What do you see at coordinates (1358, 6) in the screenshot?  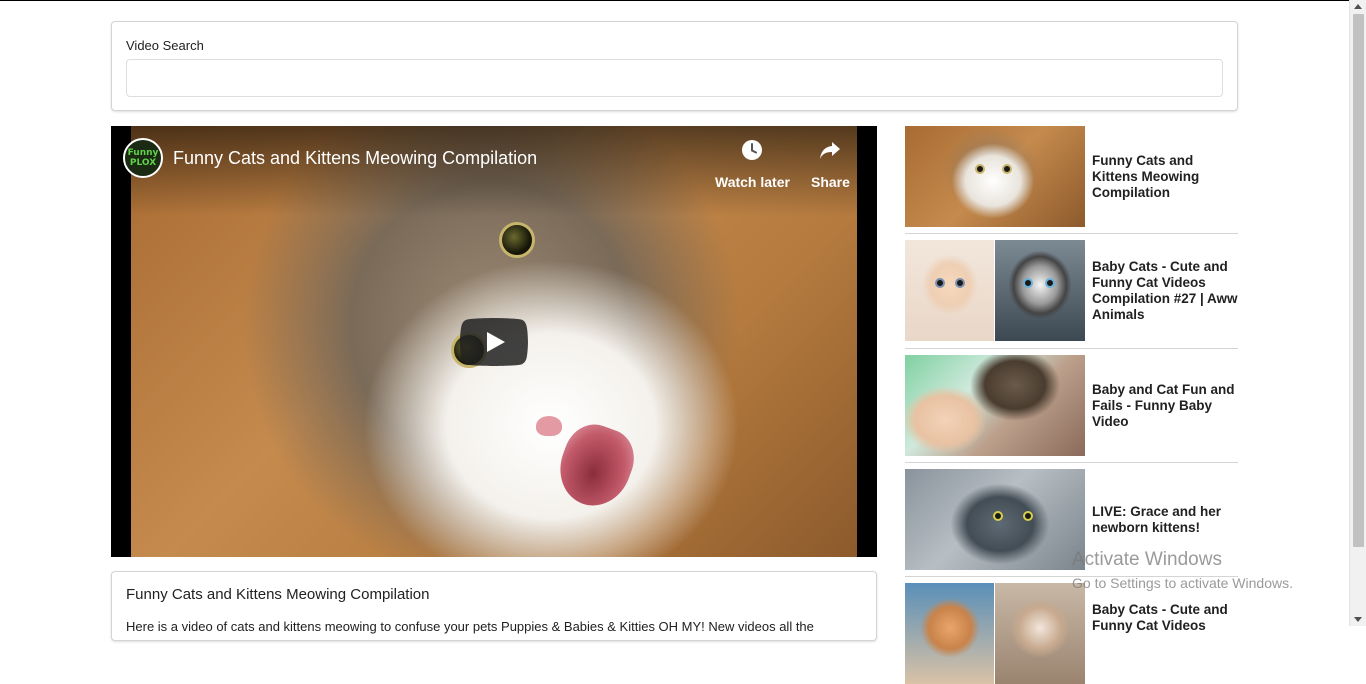 I see `scroll-up-icon` at bounding box center [1358, 6].